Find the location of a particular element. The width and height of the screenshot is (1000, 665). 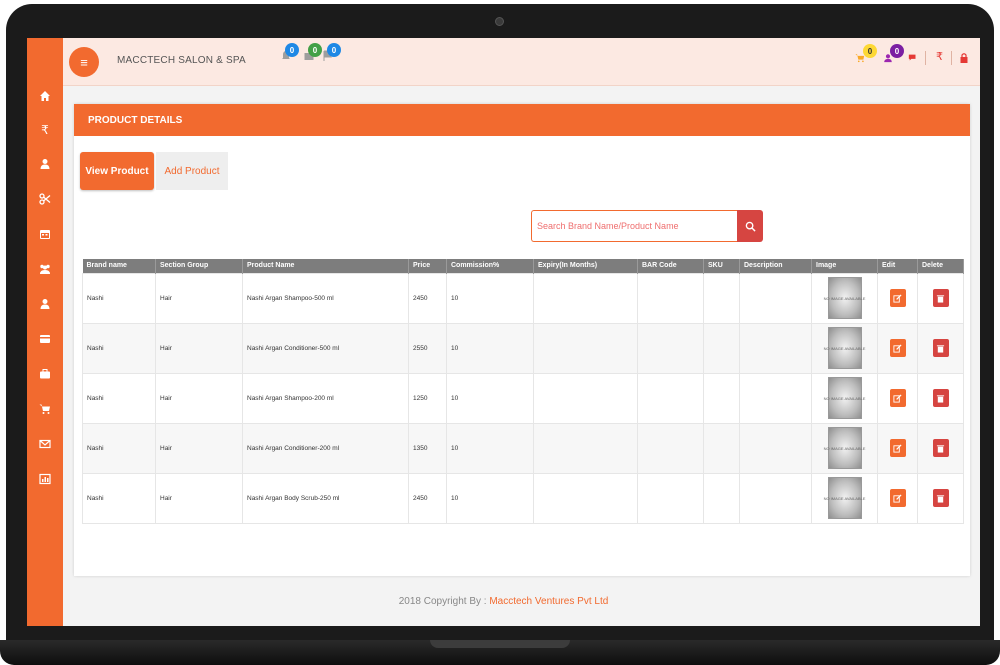

divider is located at coordinates (951, 58).